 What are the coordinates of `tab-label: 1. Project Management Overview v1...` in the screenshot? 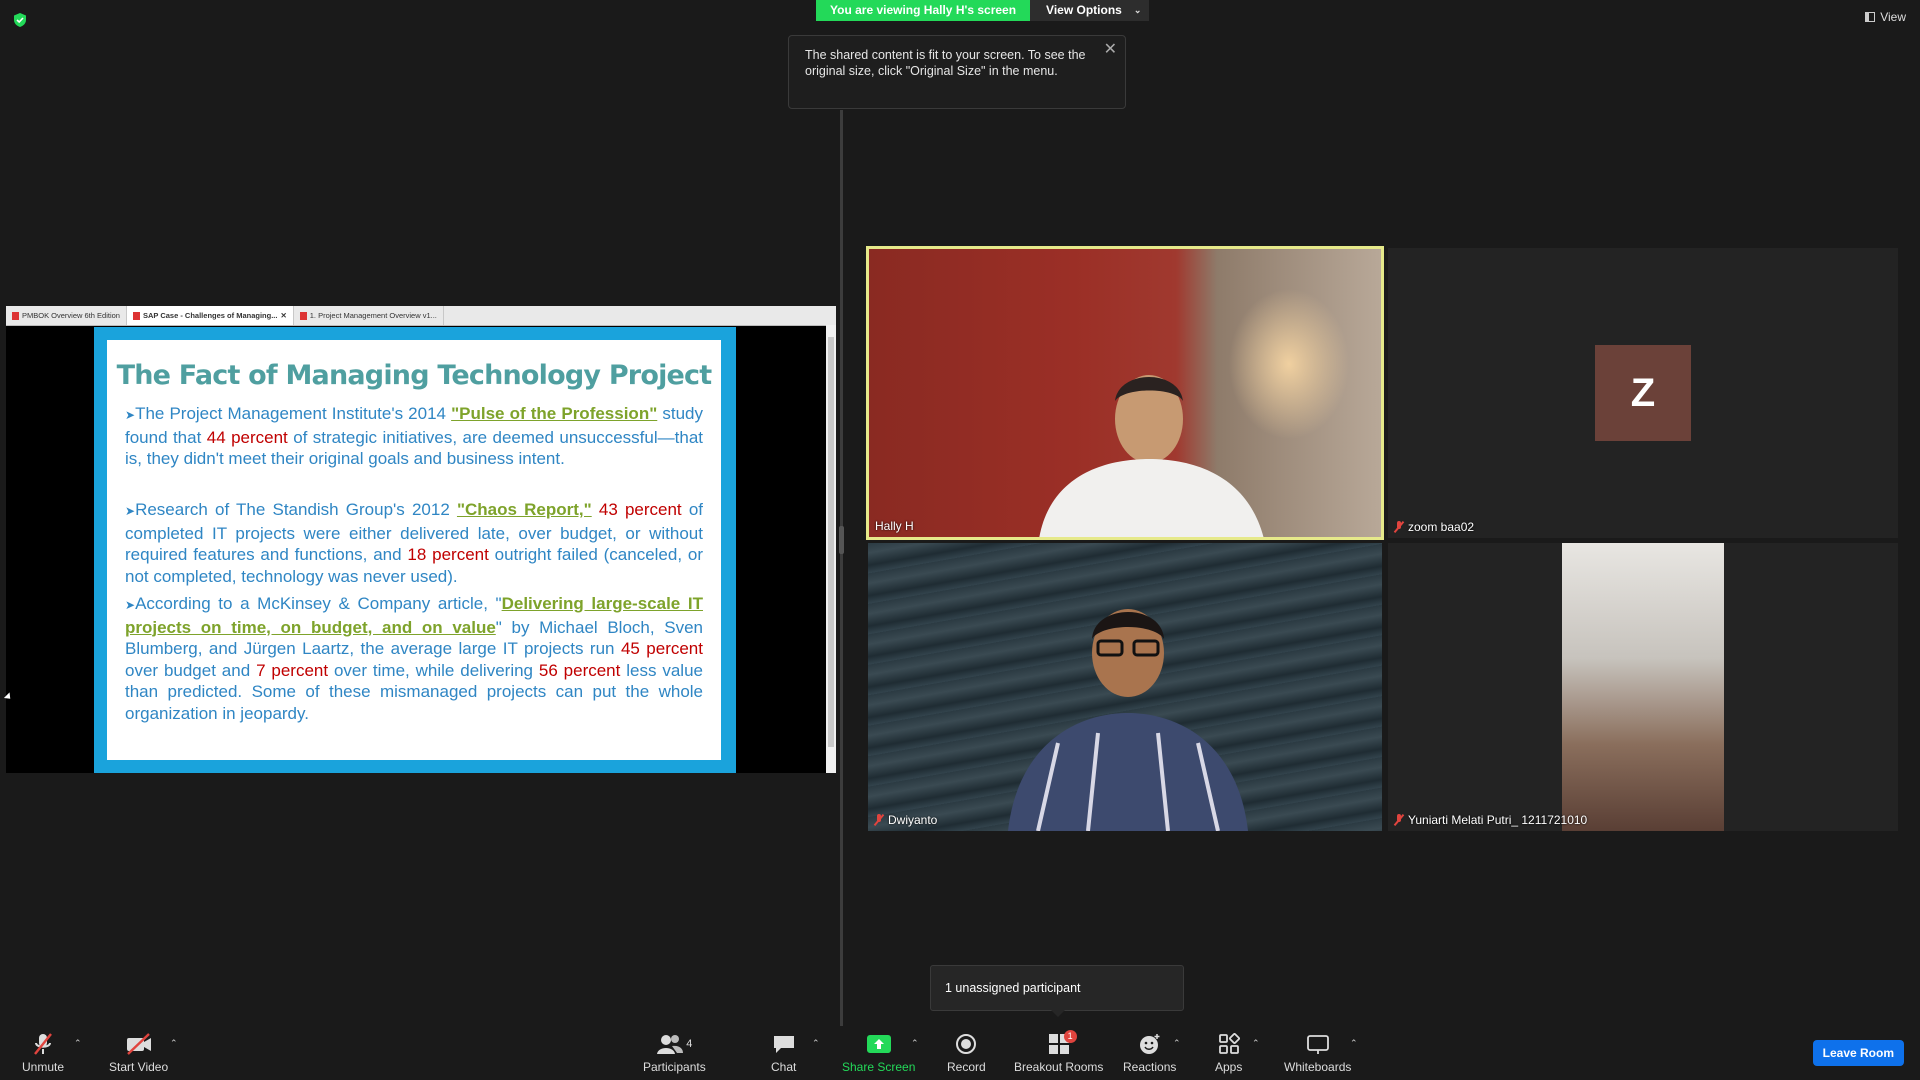 It's located at (373, 315).